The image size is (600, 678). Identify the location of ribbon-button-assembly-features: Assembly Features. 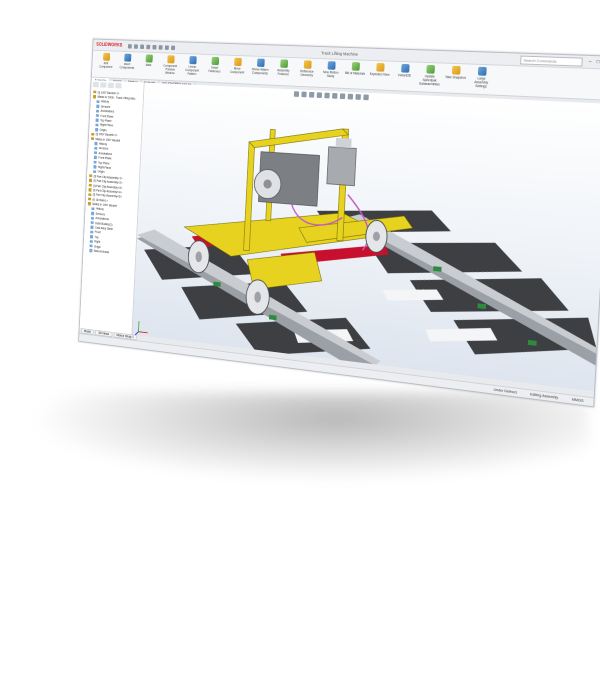
(283, 67).